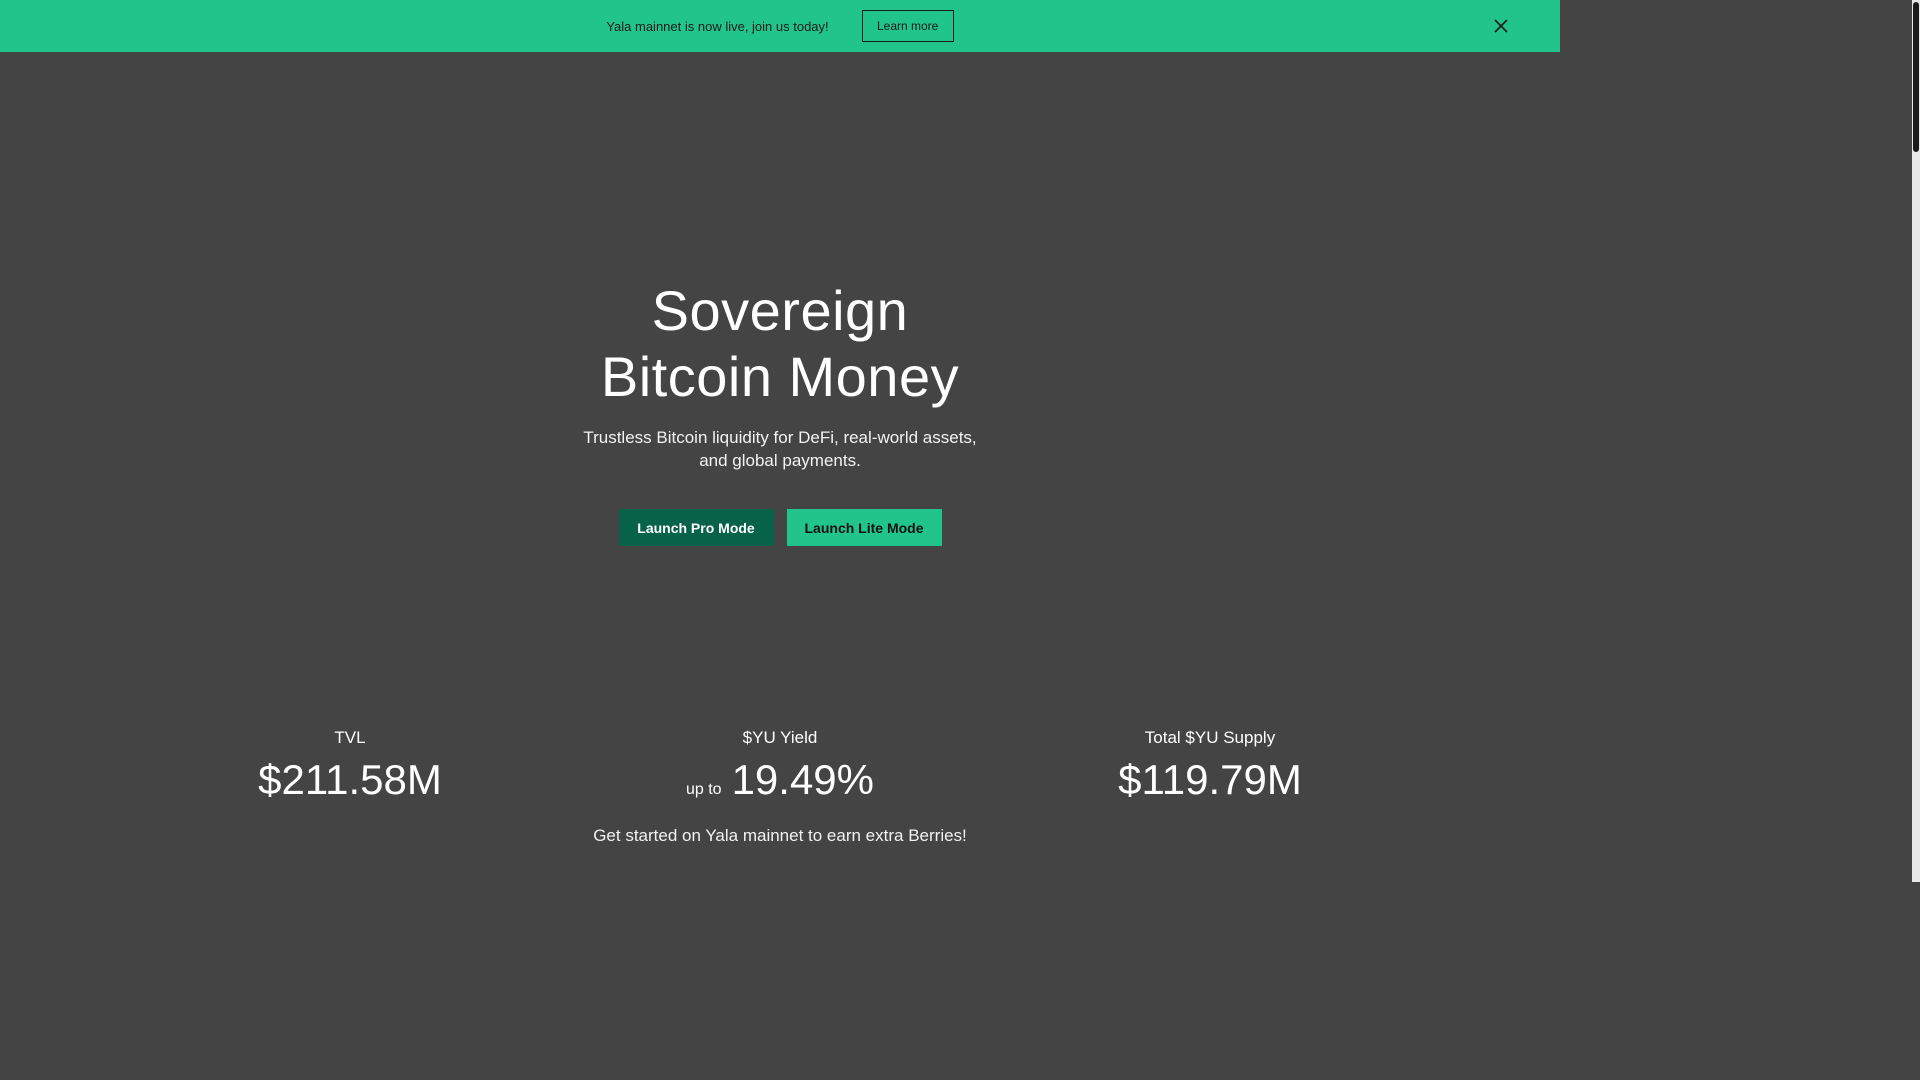  Describe the element at coordinates (350, 737) in the screenshot. I see `stat-label: TVL` at that location.